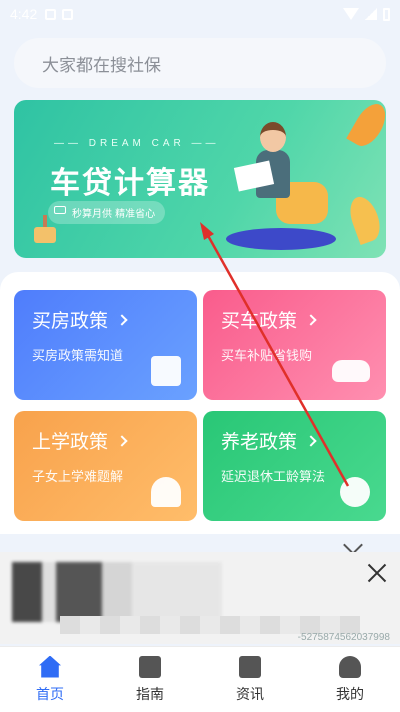 Image resolution: width=400 pixels, height=712 pixels. What do you see at coordinates (294, 466) in the screenshot?
I see `pension-policy-card: 养老政策 延迟退休工龄算法` at bounding box center [294, 466].